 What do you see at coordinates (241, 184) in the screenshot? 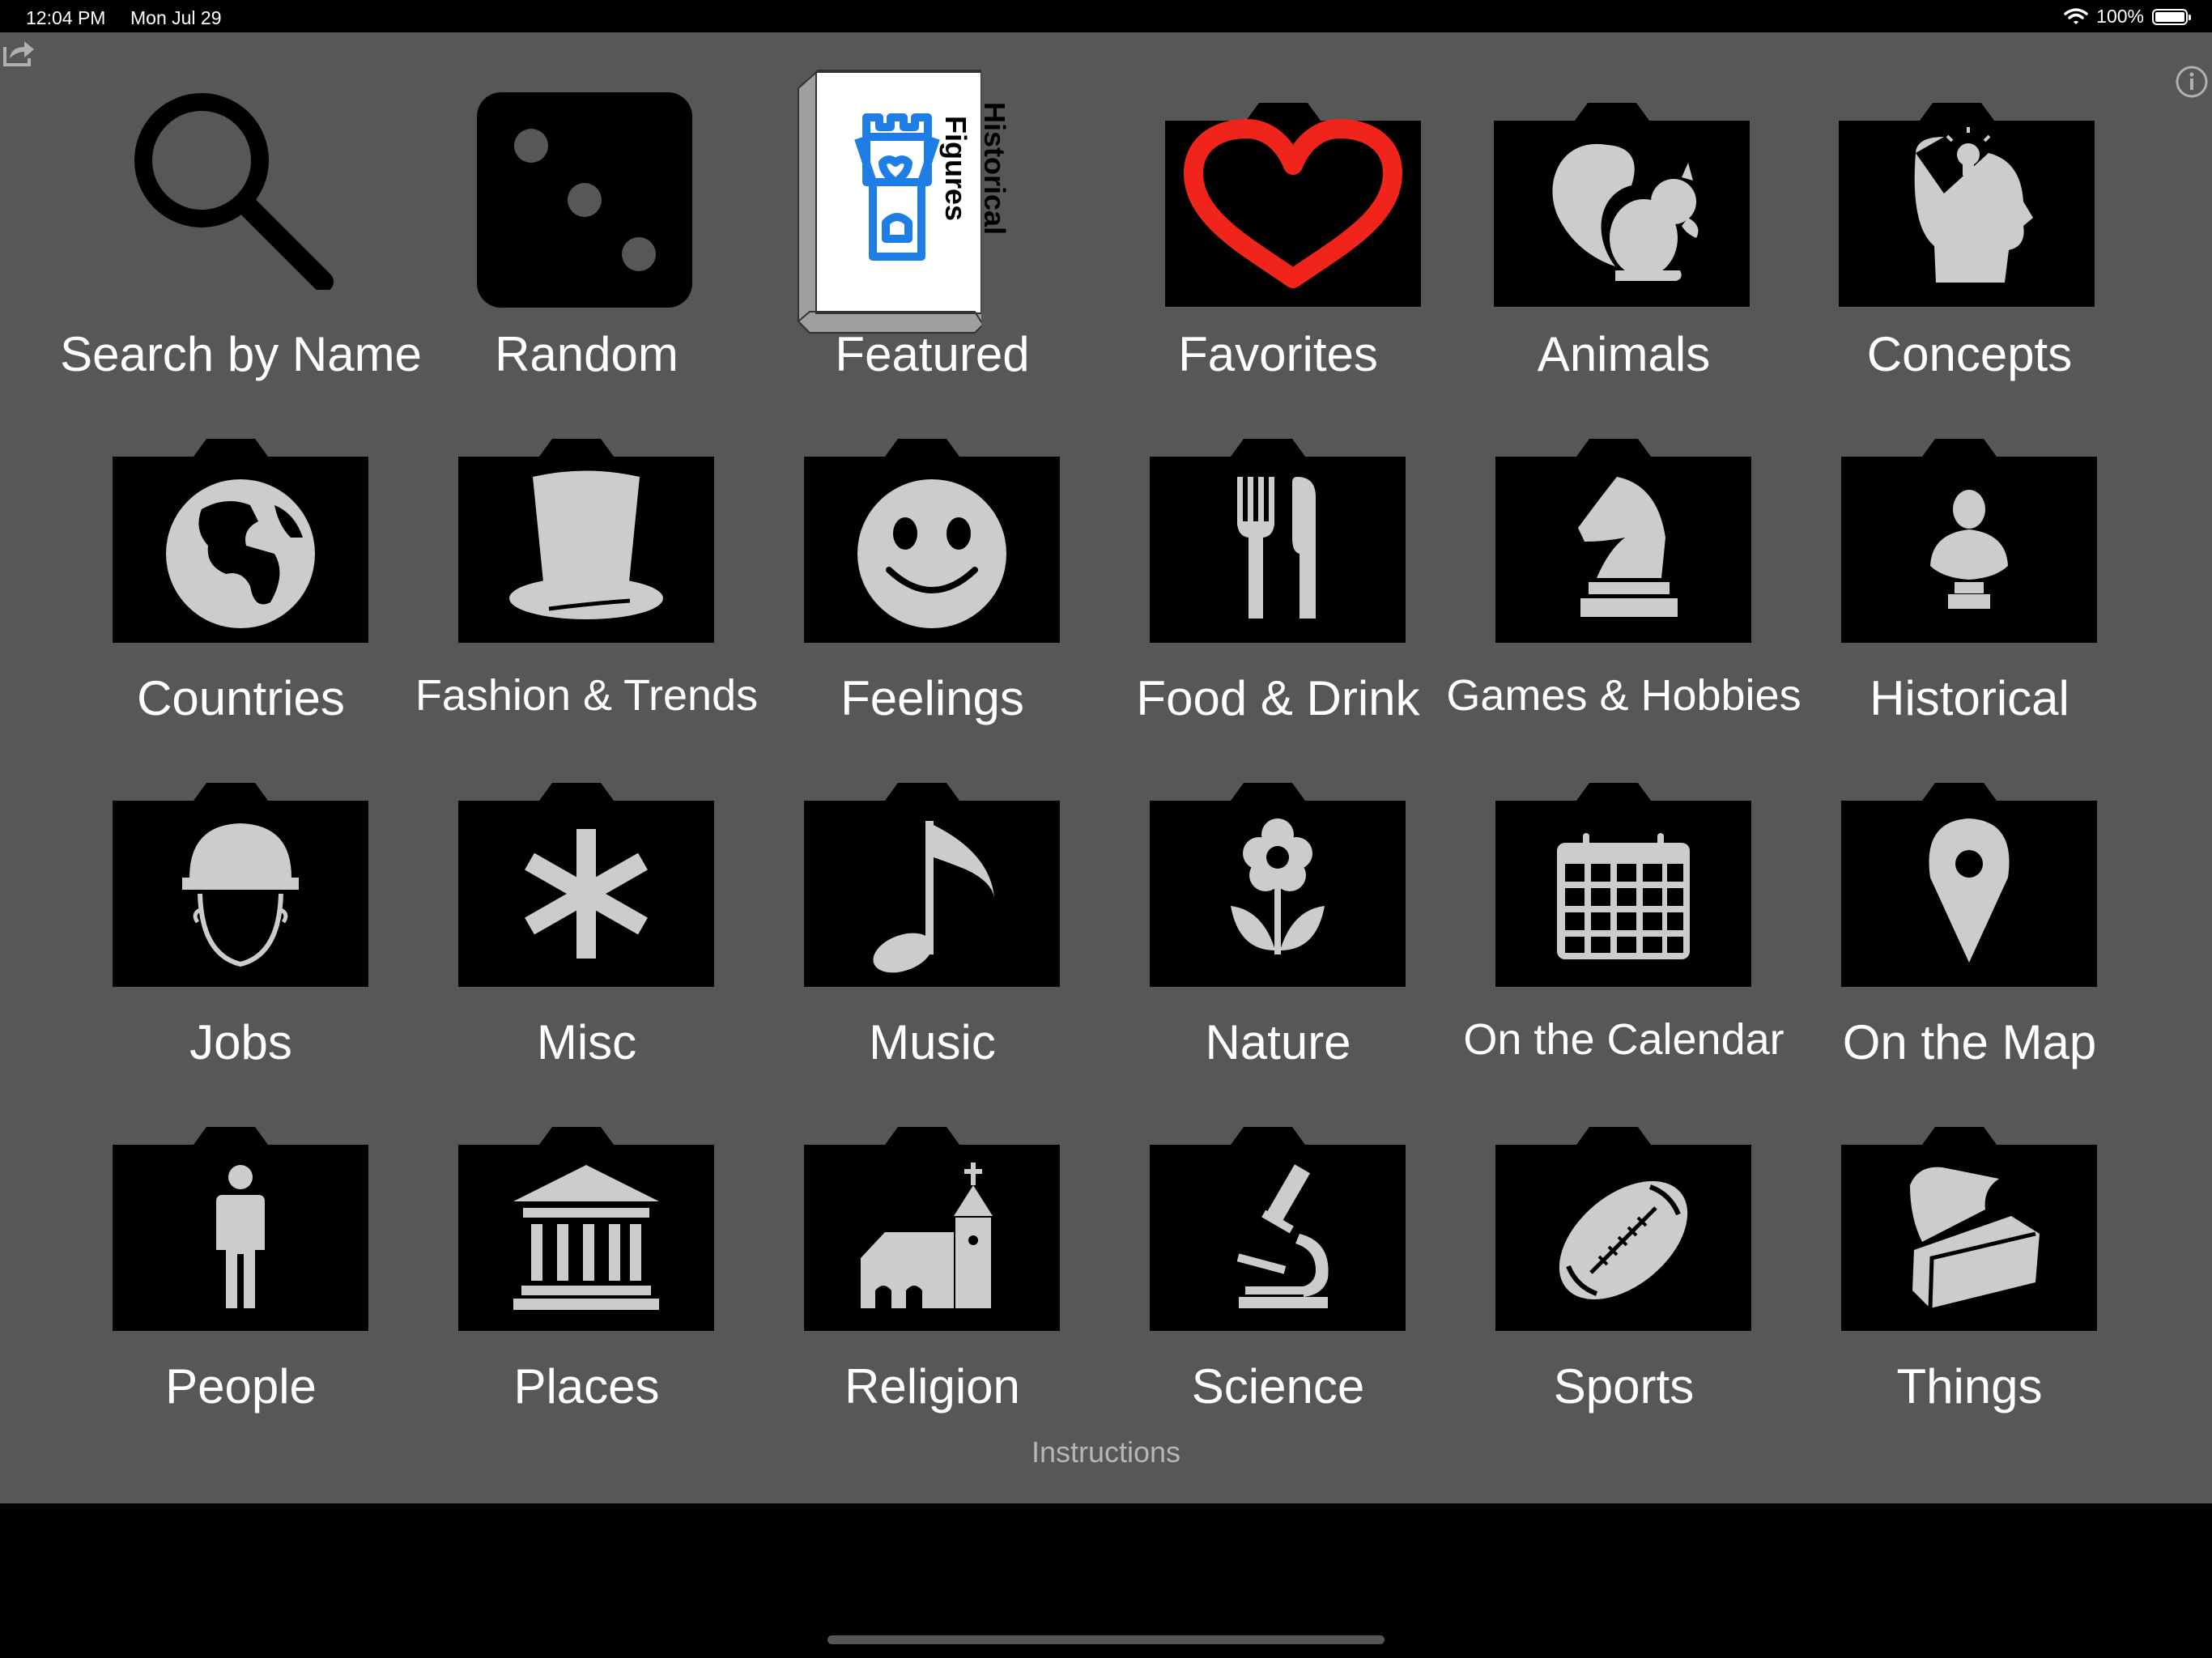
I see `magnifier-icon` at bounding box center [241, 184].